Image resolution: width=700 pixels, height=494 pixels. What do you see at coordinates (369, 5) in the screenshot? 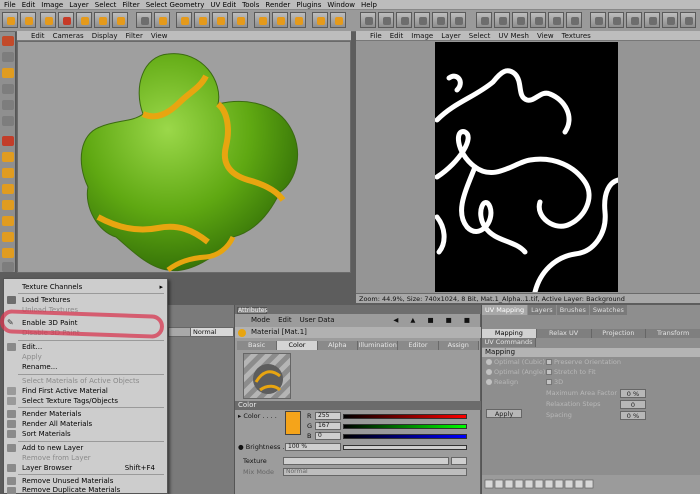
I see `menu-help: Help` at bounding box center [369, 5].